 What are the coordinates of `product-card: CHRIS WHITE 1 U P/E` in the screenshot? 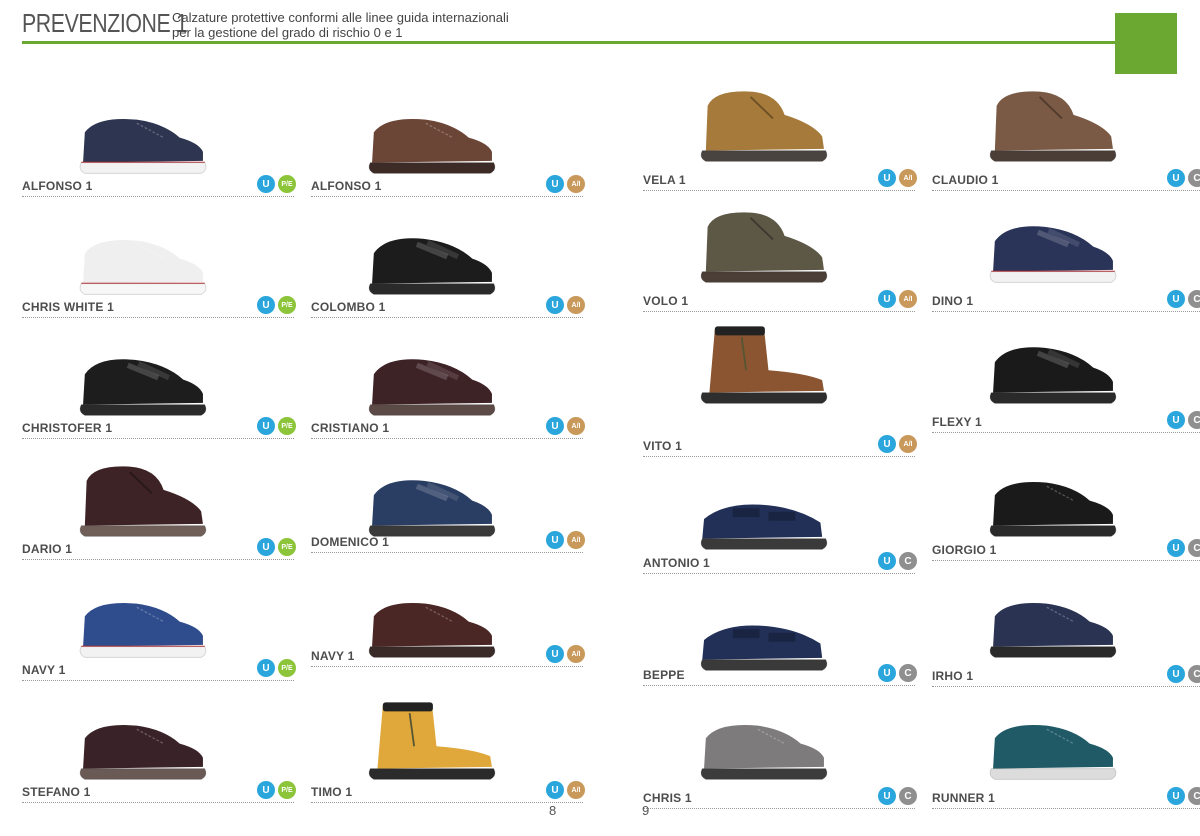 It's located at (159, 272).